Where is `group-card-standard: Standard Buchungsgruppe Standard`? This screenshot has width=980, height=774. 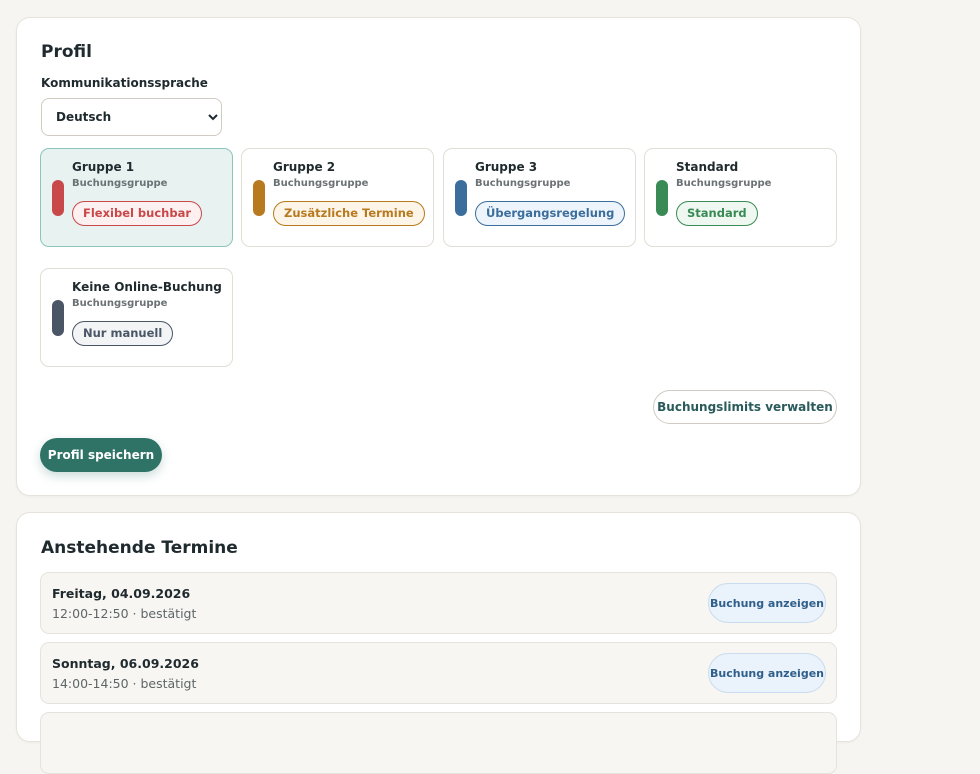 group-card-standard: Standard Buchungsgruppe Standard is located at coordinates (740, 197).